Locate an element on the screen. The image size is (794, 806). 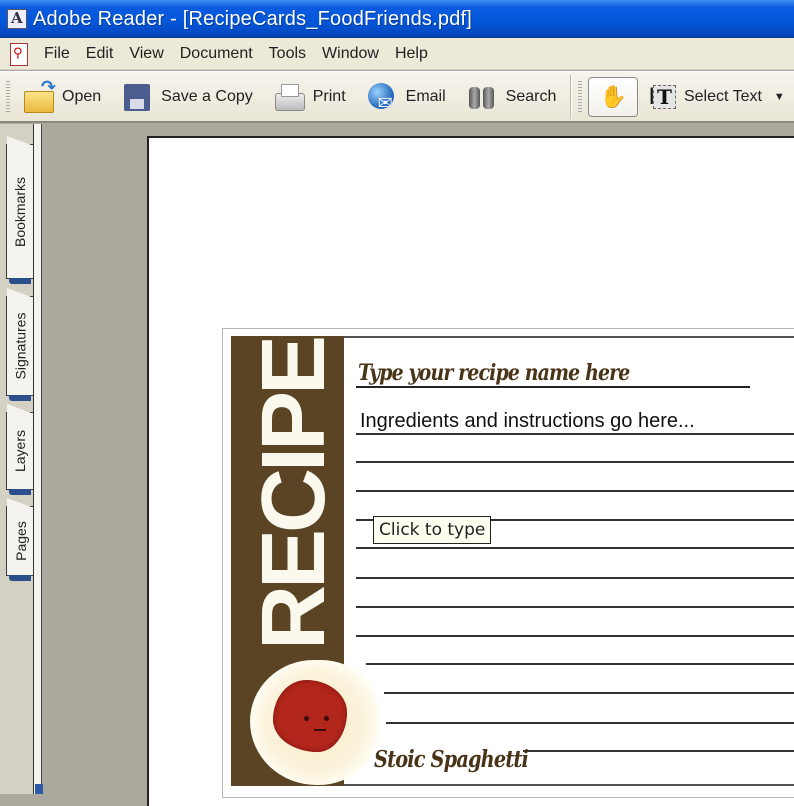
save-a-copy-label: Save a Copy is located at coordinates (207, 96).